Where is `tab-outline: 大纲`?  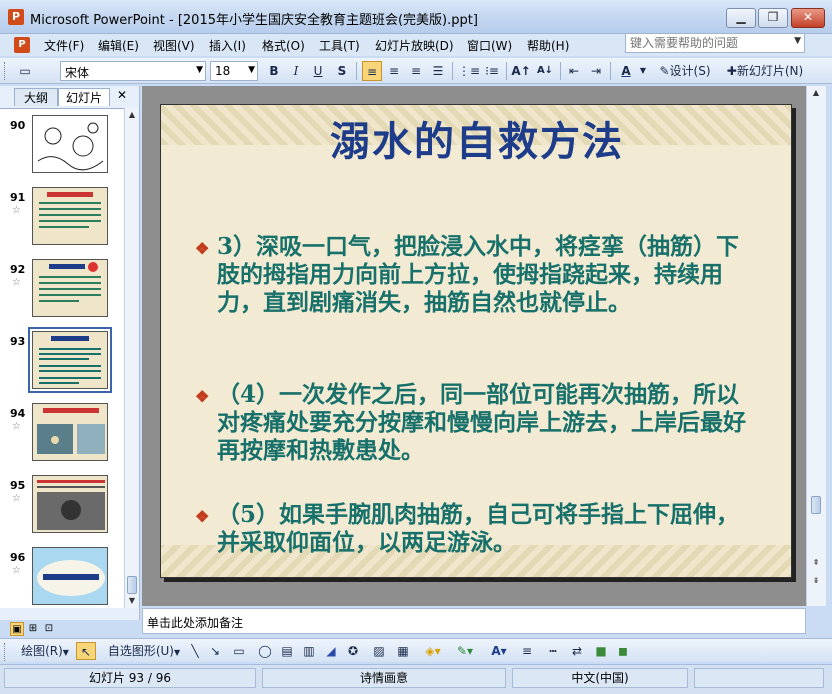 tab-outline: 大纲 is located at coordinates (36, 97).